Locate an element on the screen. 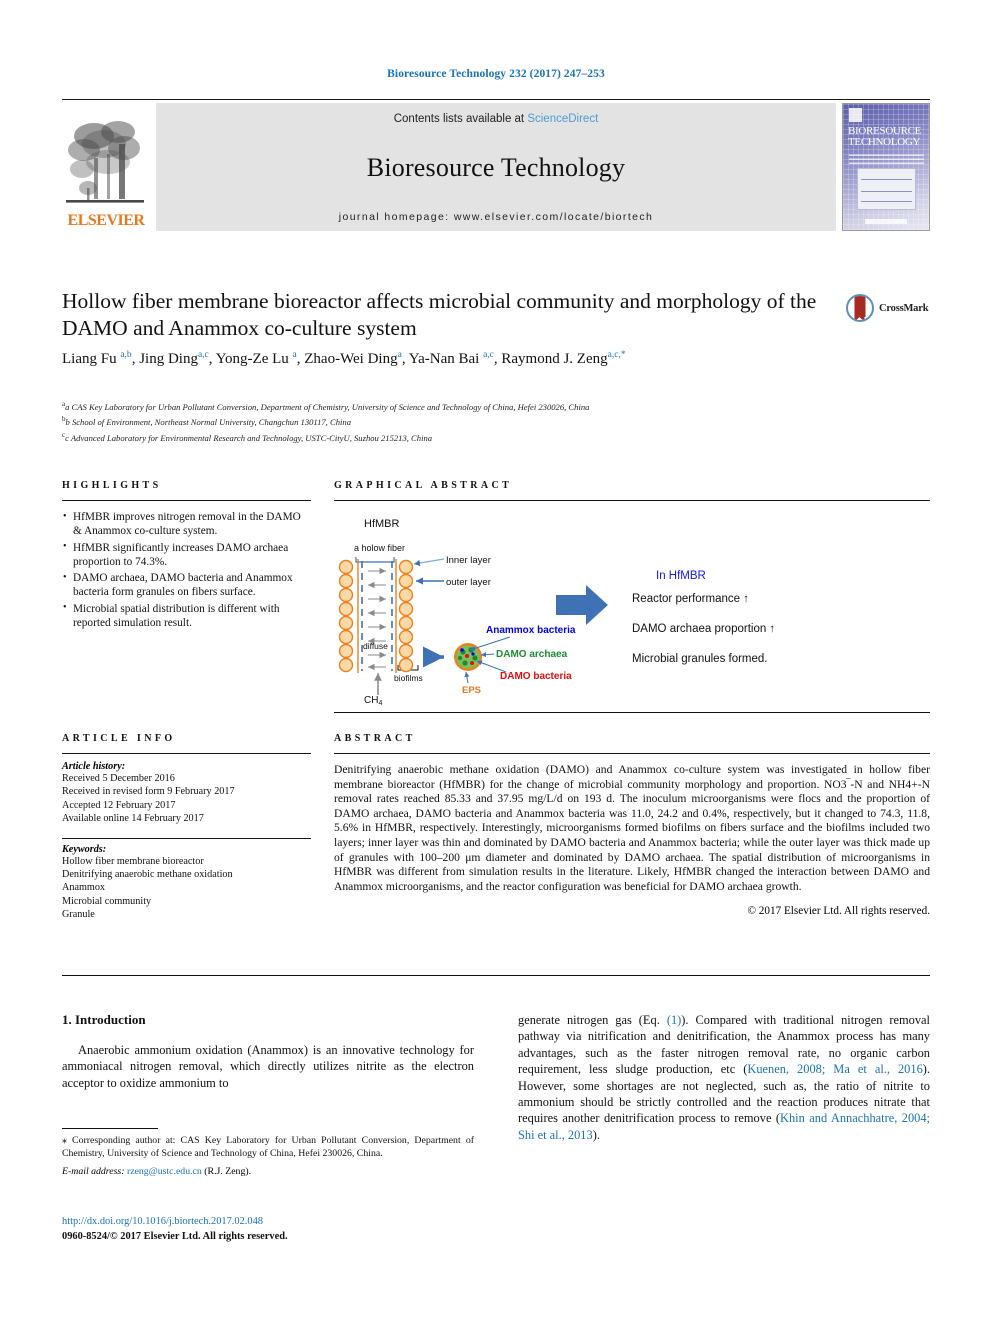  intro-text-d: ). is located at coordinates (596, 1134).